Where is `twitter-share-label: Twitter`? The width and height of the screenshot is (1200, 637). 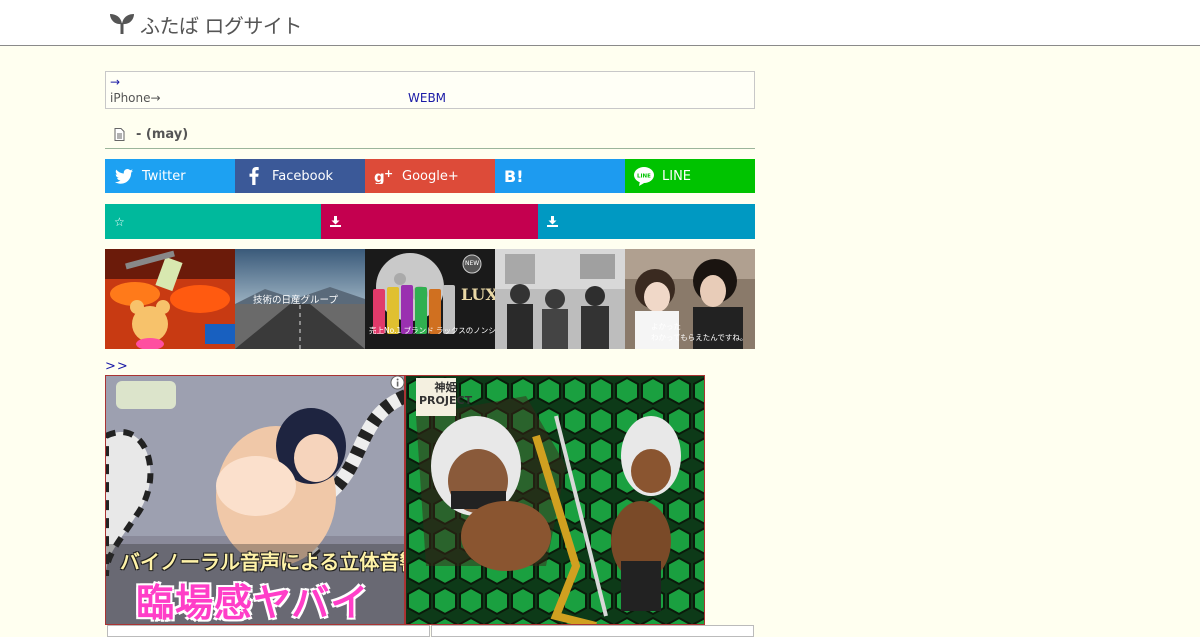 twitter-share-label: Twitter is located at coordinates (164, 176).